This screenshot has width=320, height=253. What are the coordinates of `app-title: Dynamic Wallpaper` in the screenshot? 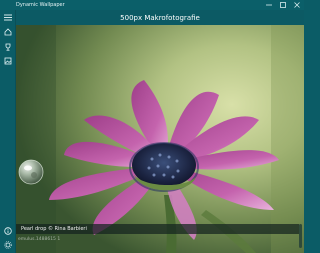 It's located at (40, 5).